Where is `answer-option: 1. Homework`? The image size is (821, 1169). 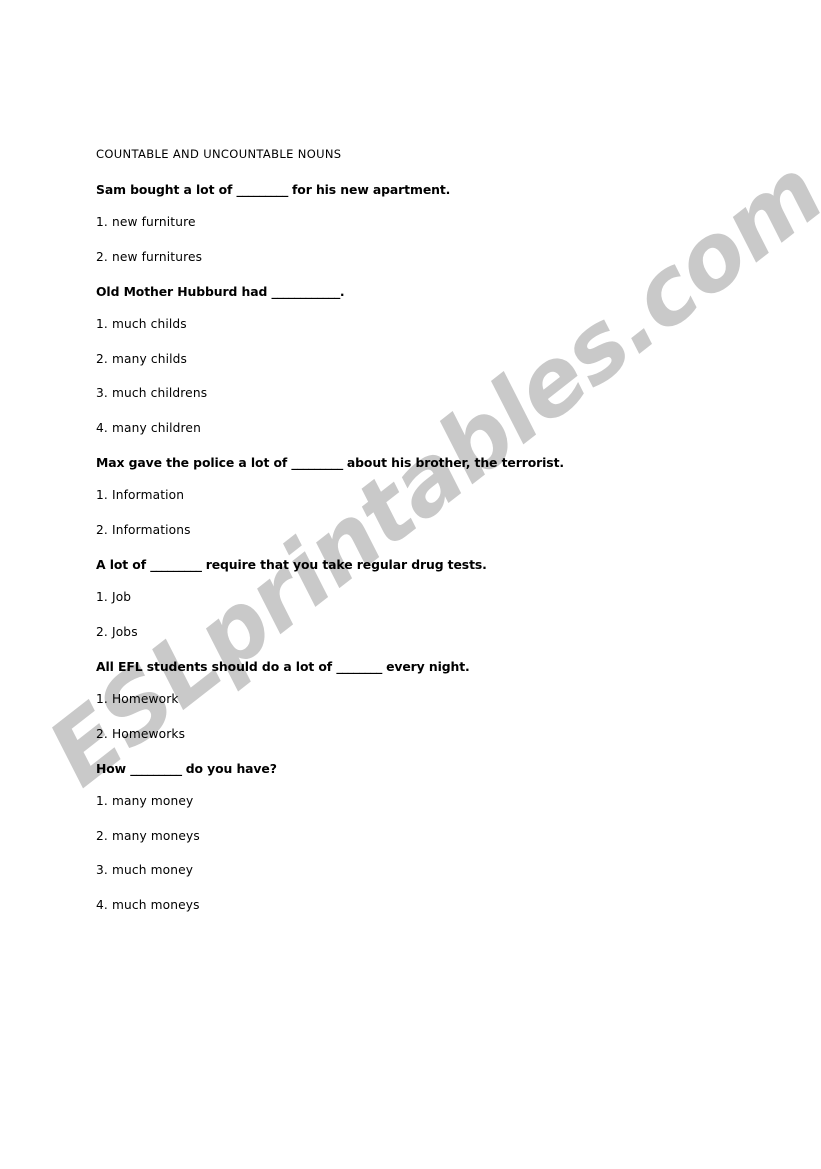 answer-option: 1. Homework is located at coordinates (406, 699).